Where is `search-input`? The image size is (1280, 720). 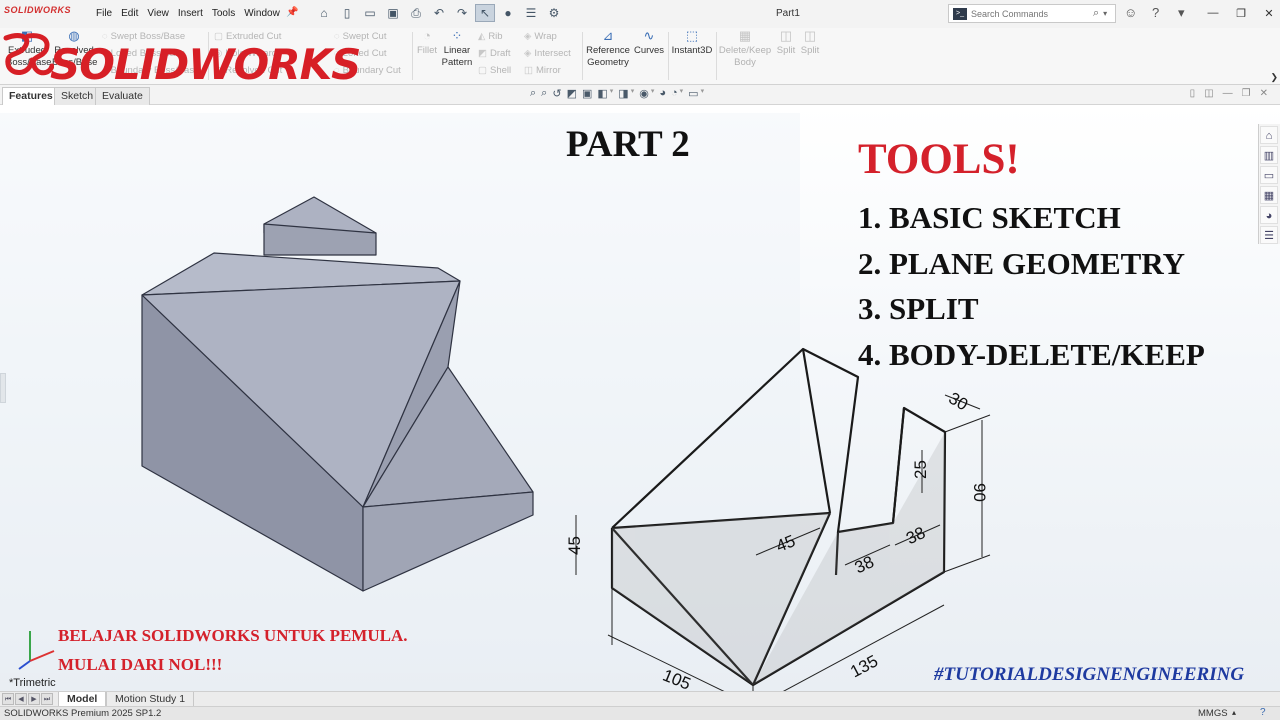 search-input is located at coordinates (1031, 13).